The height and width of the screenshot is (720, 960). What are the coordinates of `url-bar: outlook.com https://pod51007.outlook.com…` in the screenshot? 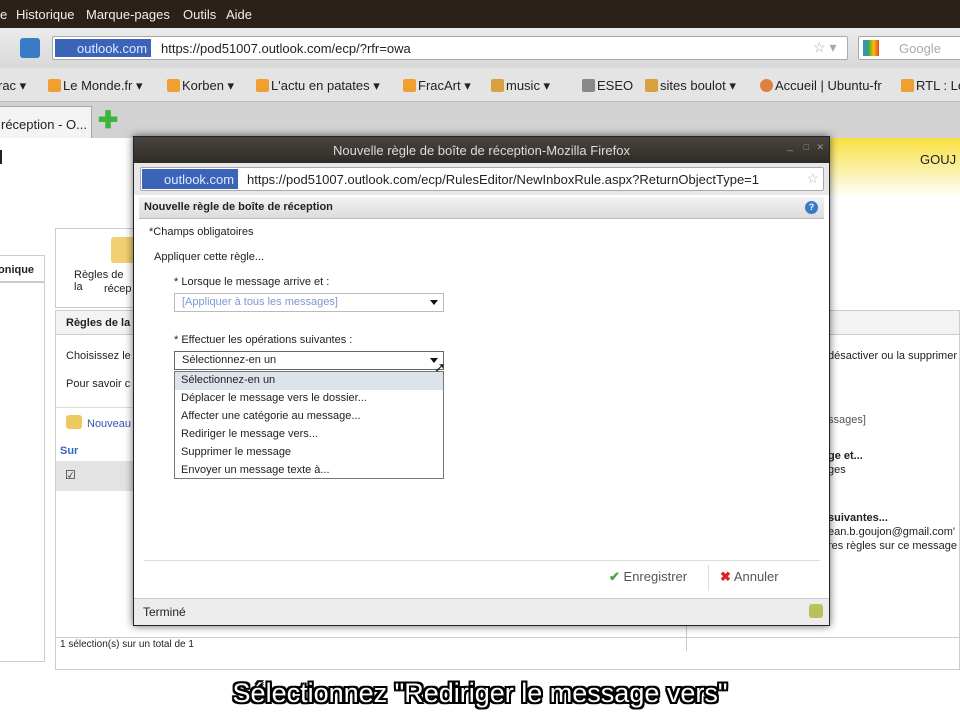 It's located at (450, 48).